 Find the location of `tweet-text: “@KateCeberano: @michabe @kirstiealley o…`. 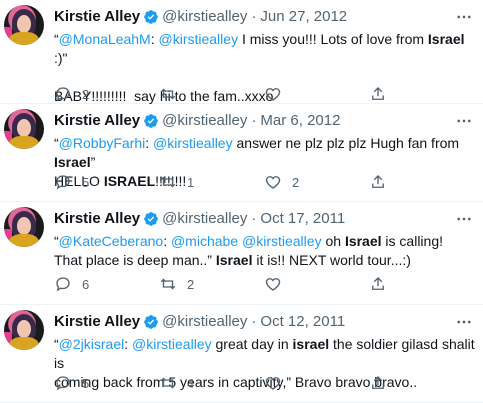

tweet-text: “@KateCeberano: @michabe @kirstiealley o… is located at coordinates (248, 250).